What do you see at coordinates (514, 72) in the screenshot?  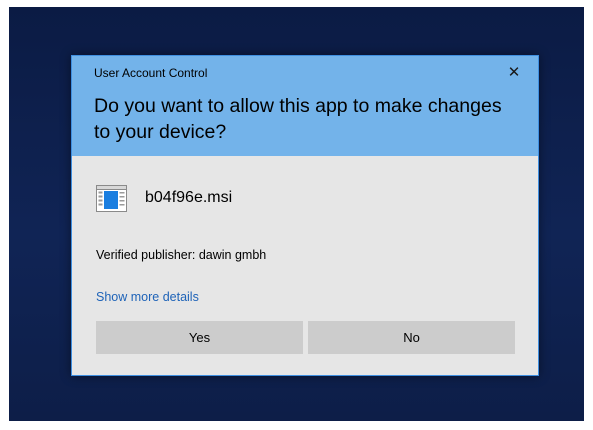 I see `close-button: ✕` at bounding box center [514, 72].